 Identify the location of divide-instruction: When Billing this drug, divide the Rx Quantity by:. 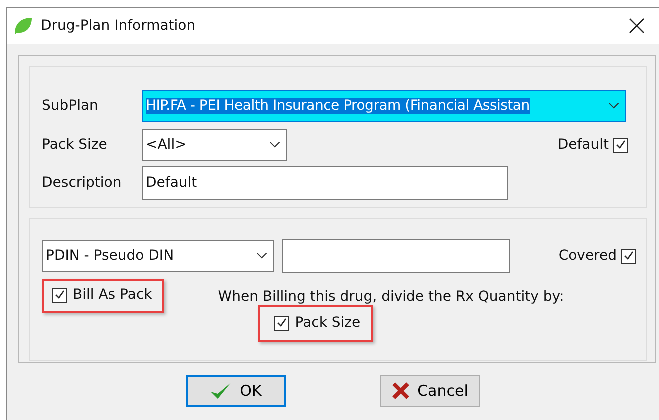
(391, 297).